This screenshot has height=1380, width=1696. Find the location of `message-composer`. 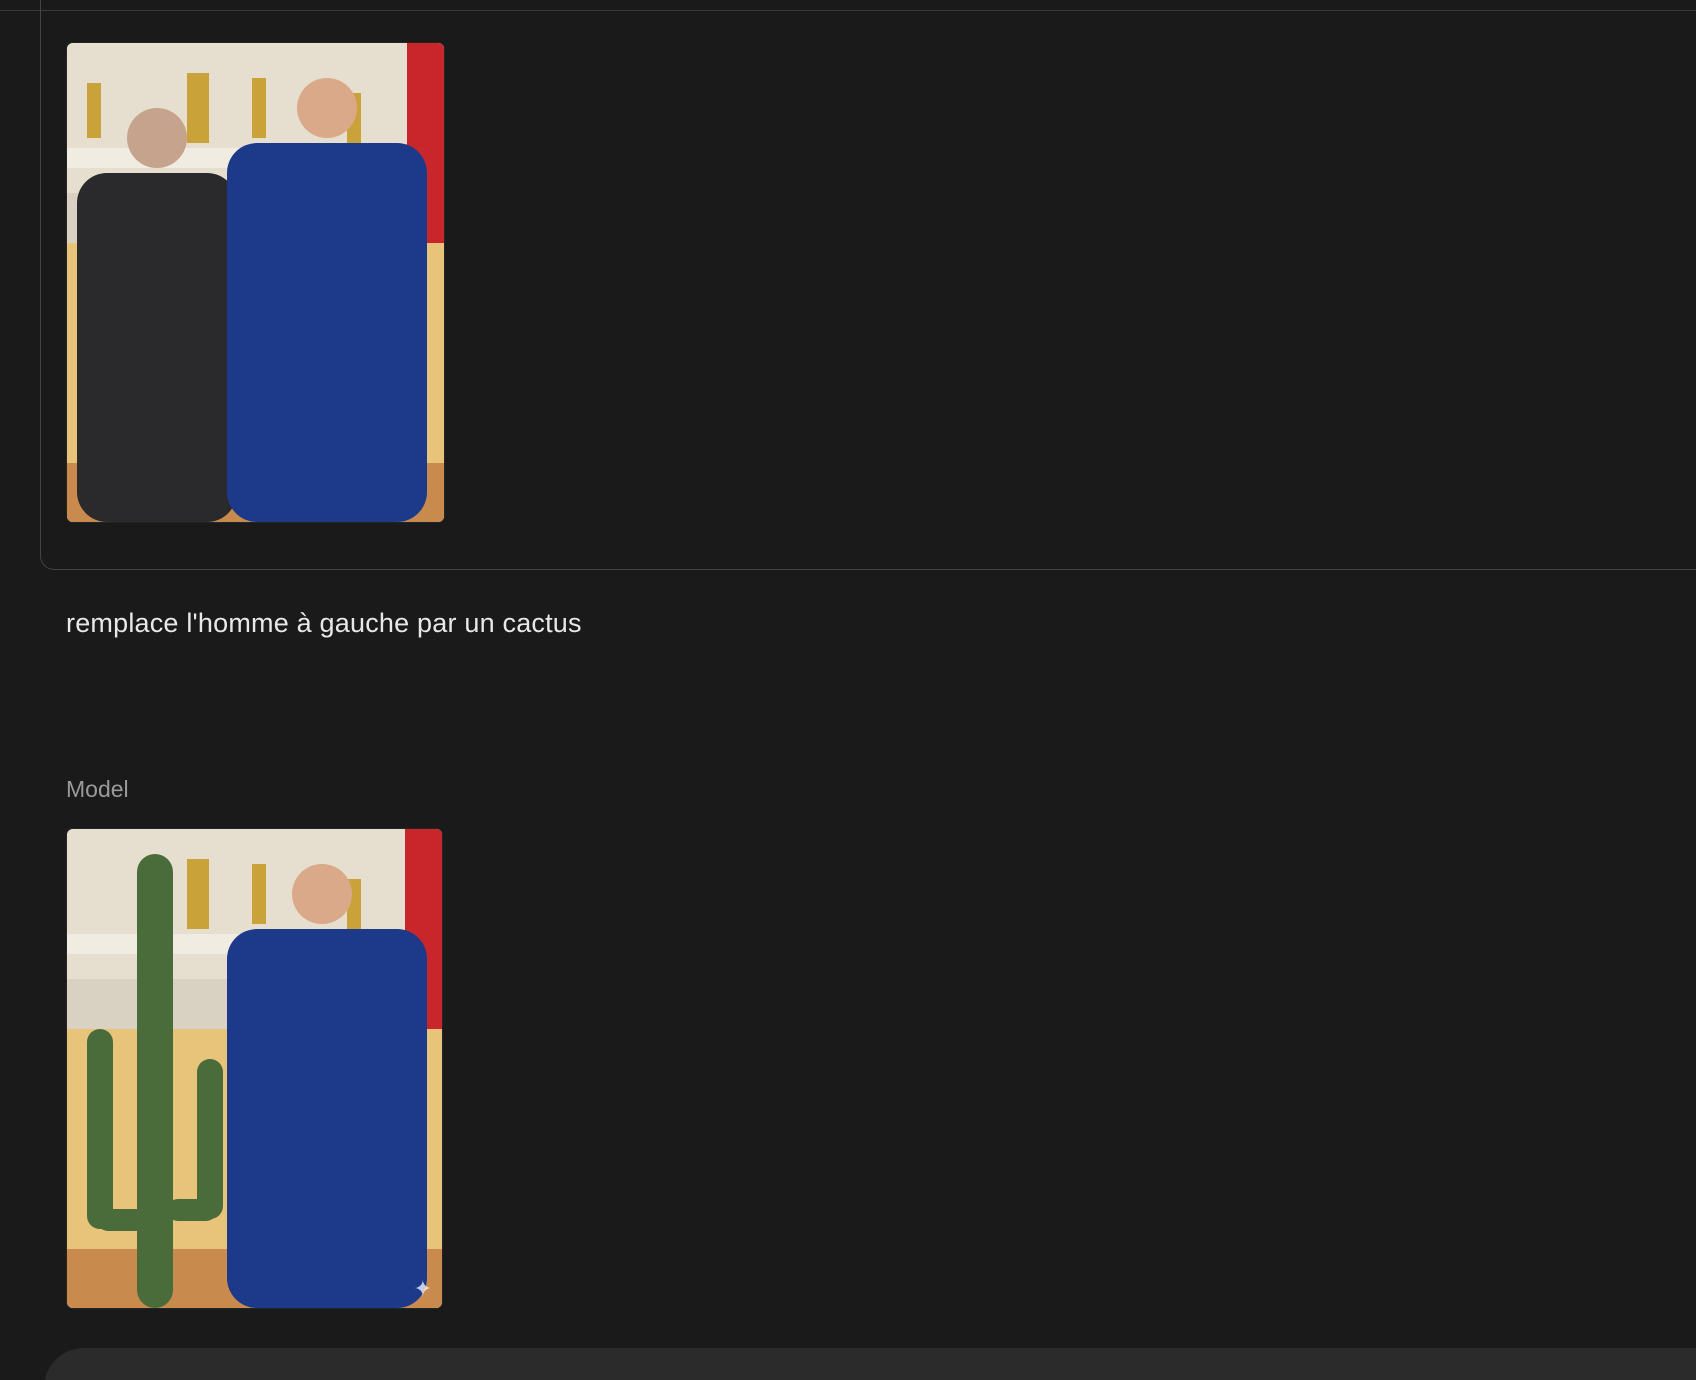

message-composer is located at coordinates (870, 1364).